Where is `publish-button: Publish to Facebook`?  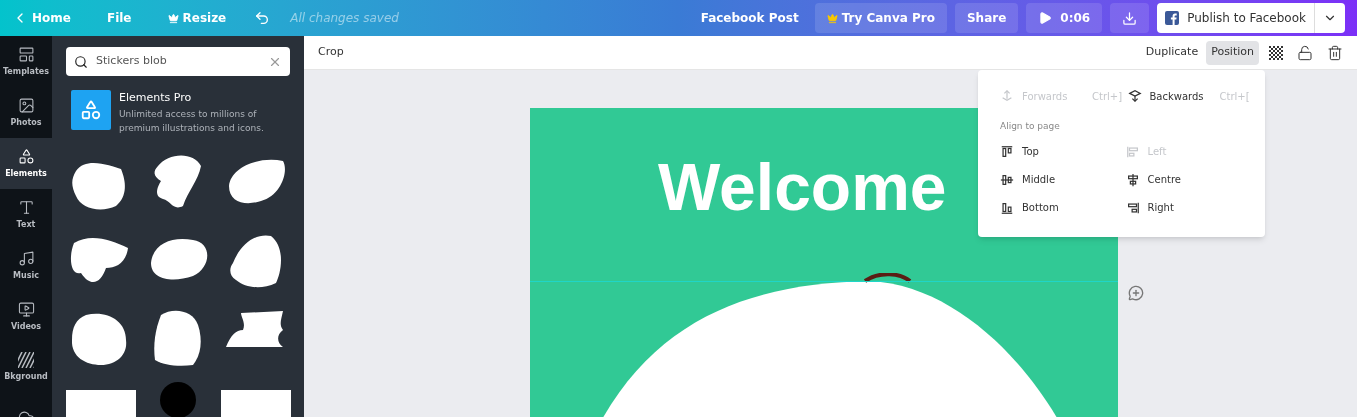 publish-button: Publish to Facebook is located at coordinates (1235, 18).